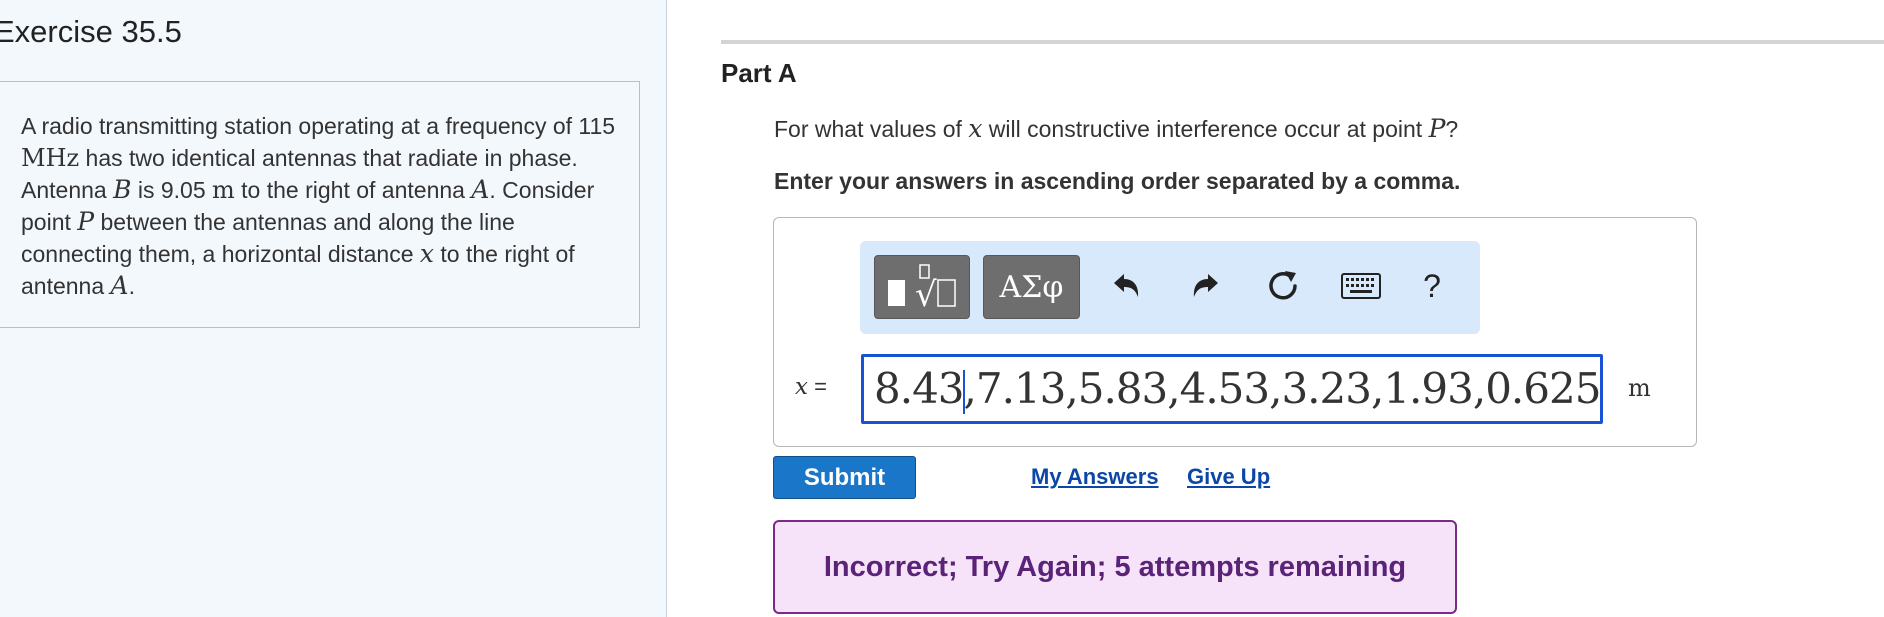  I want to click on redo-button, so click(1205, 286).